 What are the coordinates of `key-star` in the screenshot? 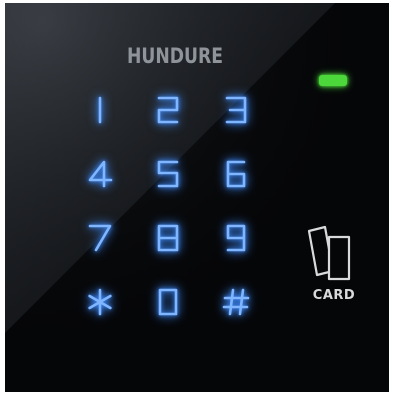 It's located at (100, 302).